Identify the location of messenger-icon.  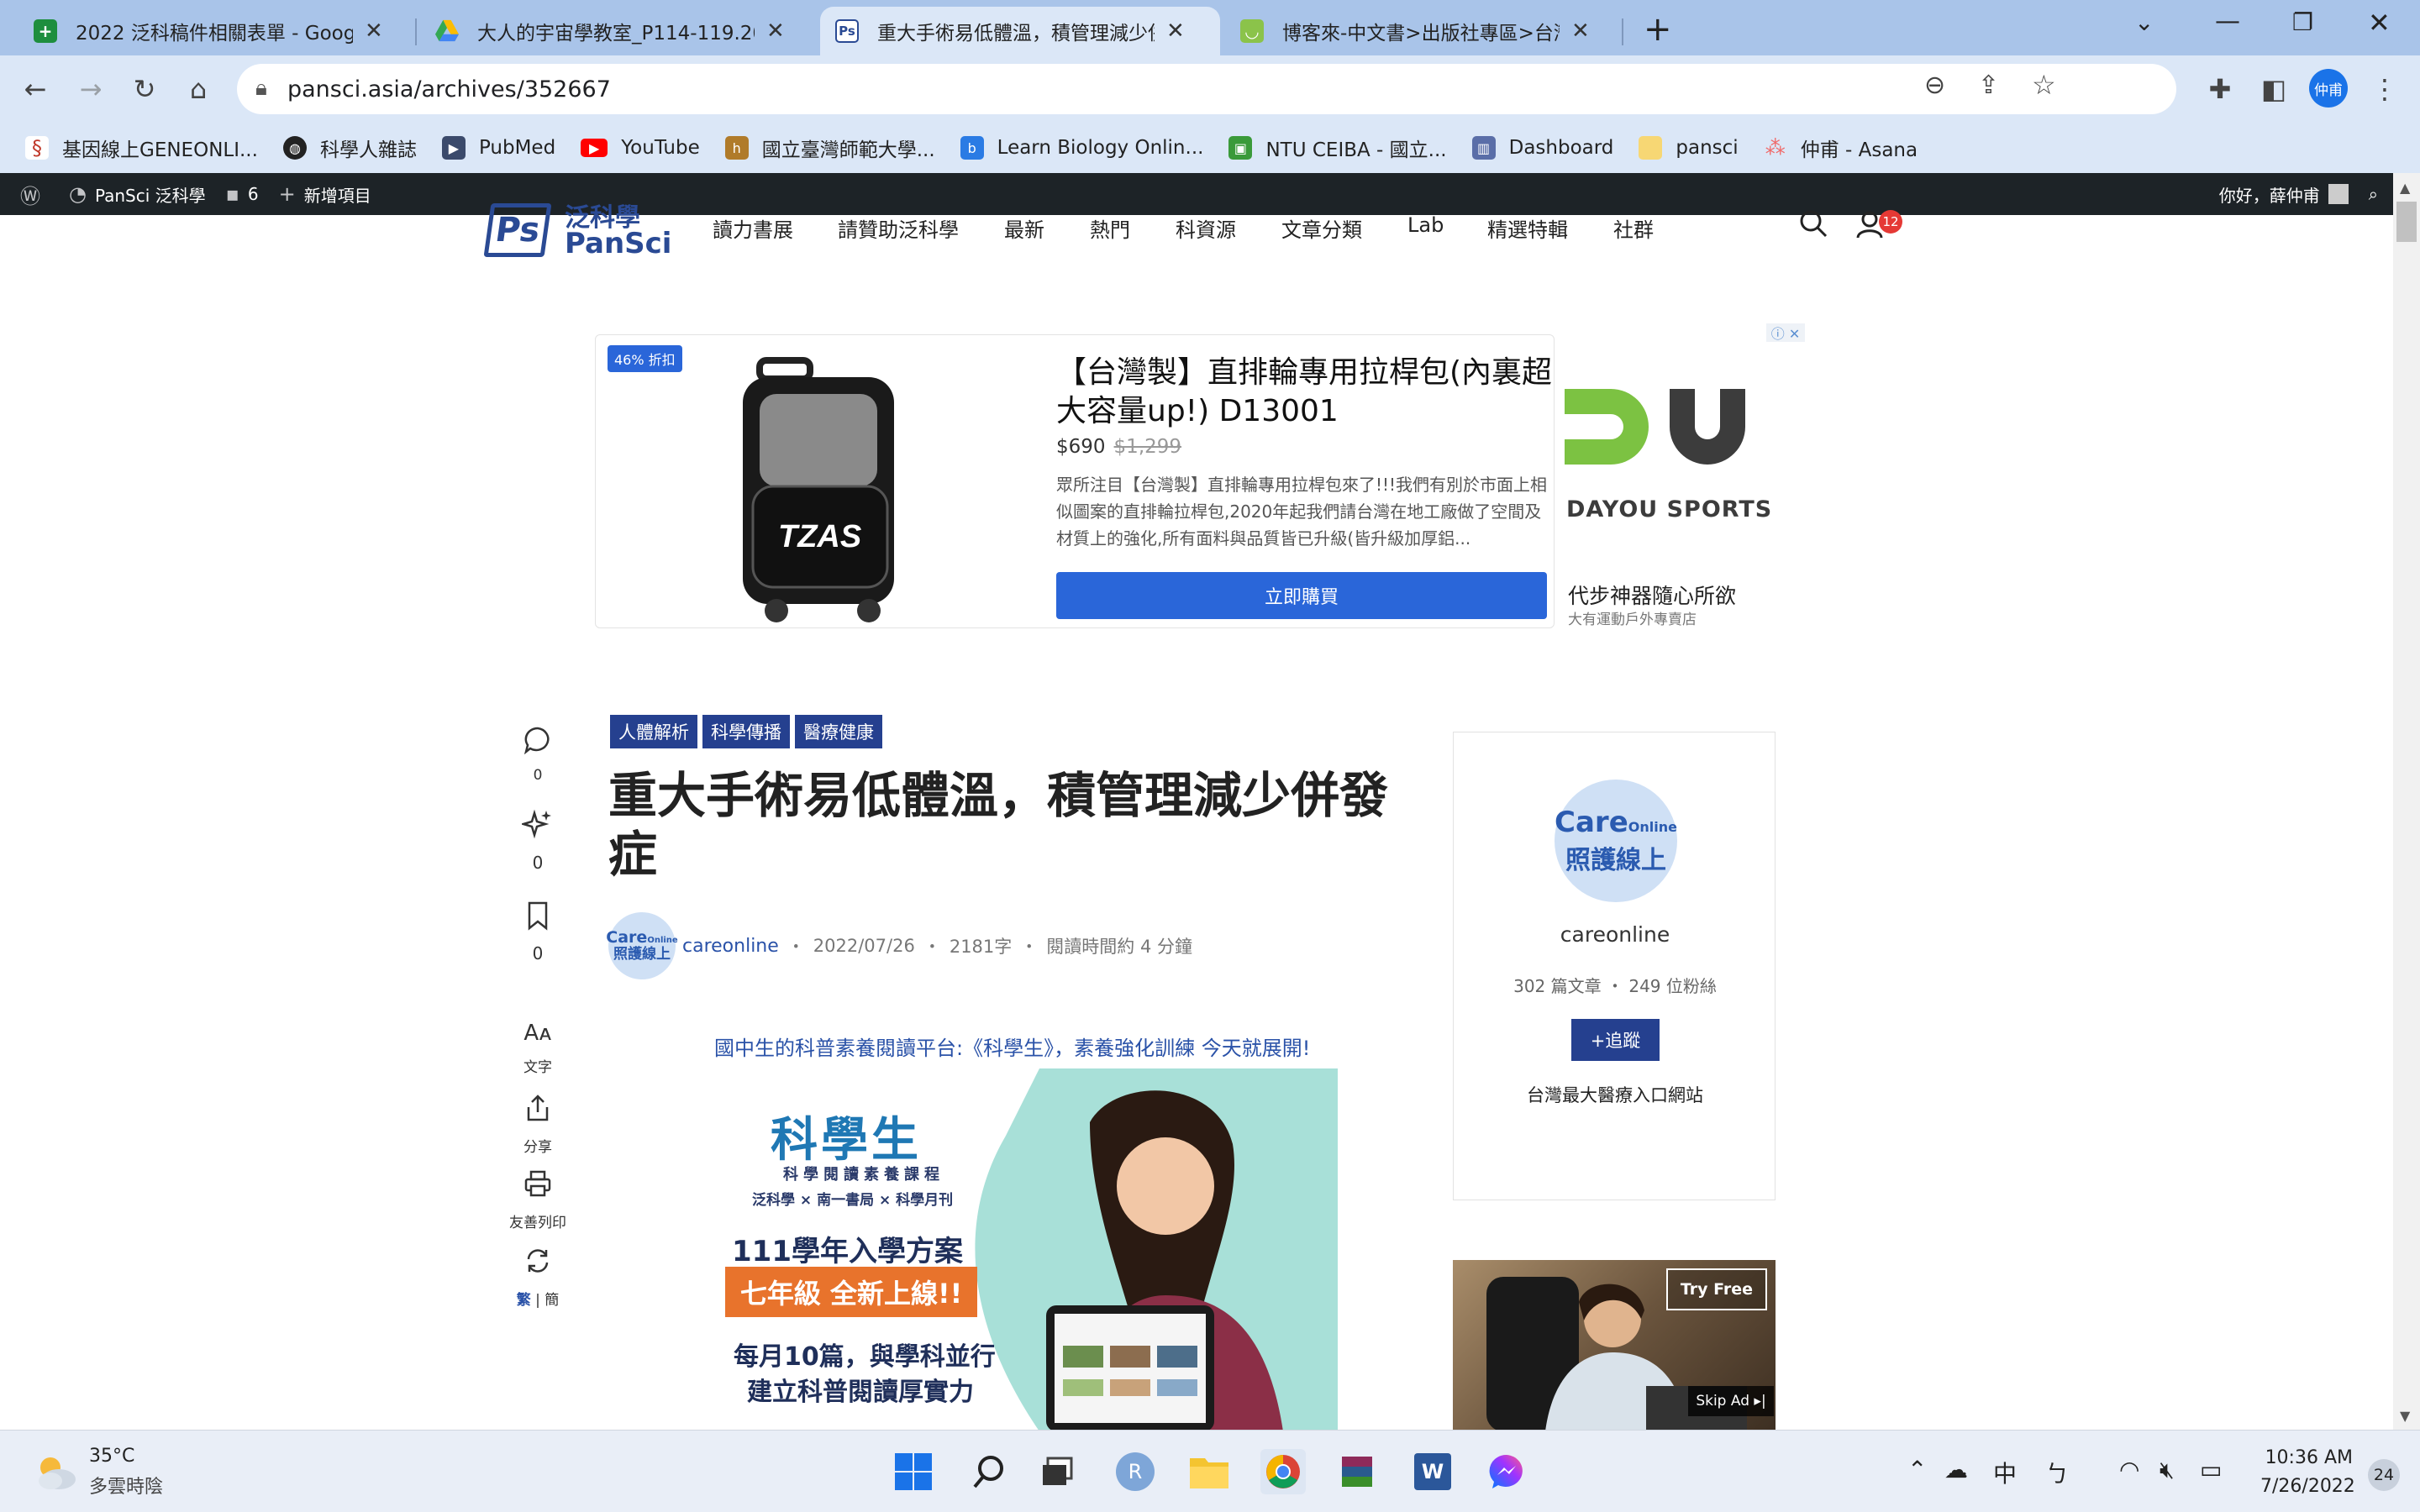
(1506, 1471).